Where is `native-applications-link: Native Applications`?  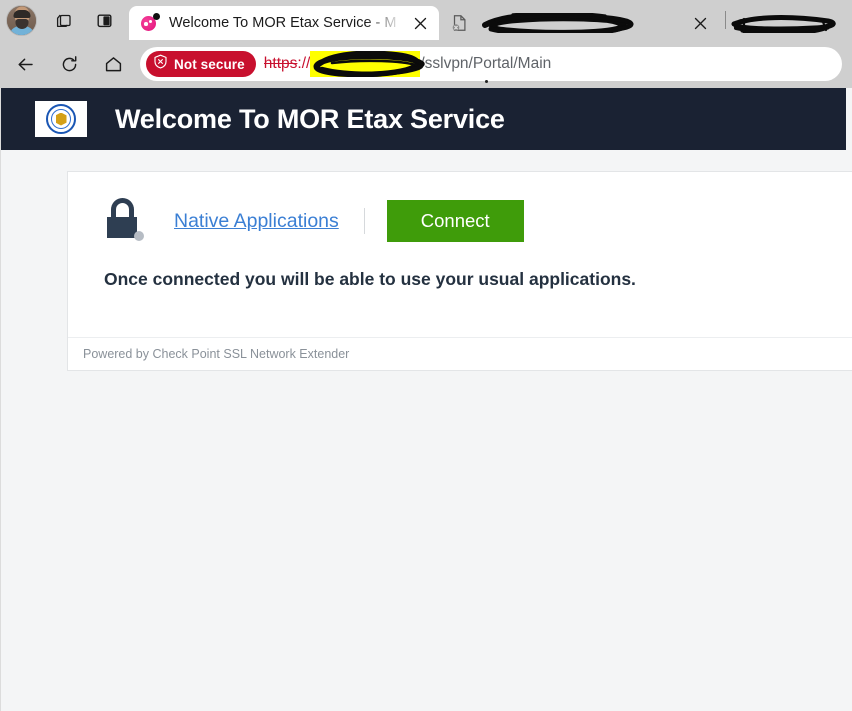
native-applications-link: Native Applications is located at coordinates (256, 221).